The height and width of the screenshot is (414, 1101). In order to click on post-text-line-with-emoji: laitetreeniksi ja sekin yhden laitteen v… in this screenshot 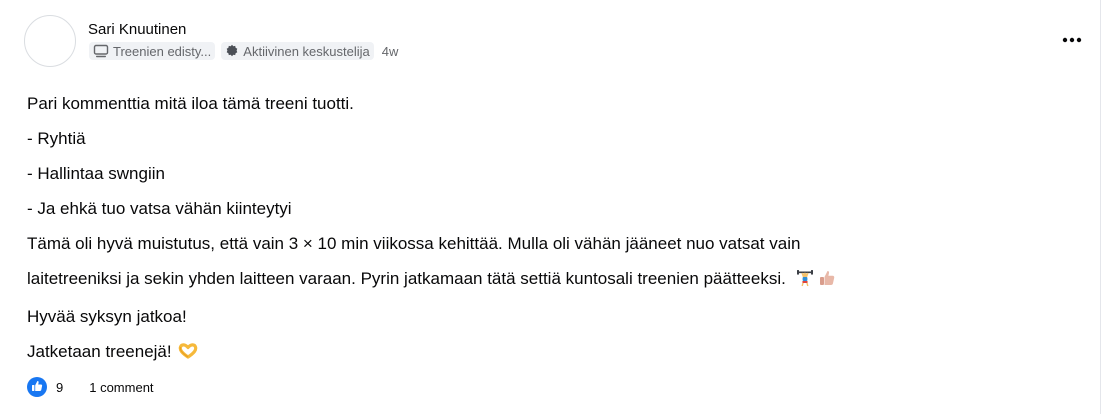, I will do `click(547, 280)`.